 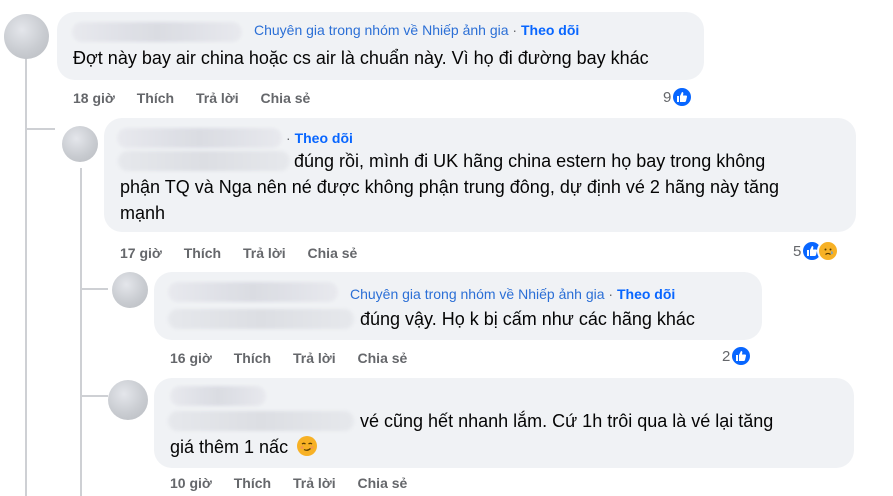 What do you see at coordinates (143, 213) in the screenshot?
I see `comment-text: mạnh` at bounding box center [143, 213].